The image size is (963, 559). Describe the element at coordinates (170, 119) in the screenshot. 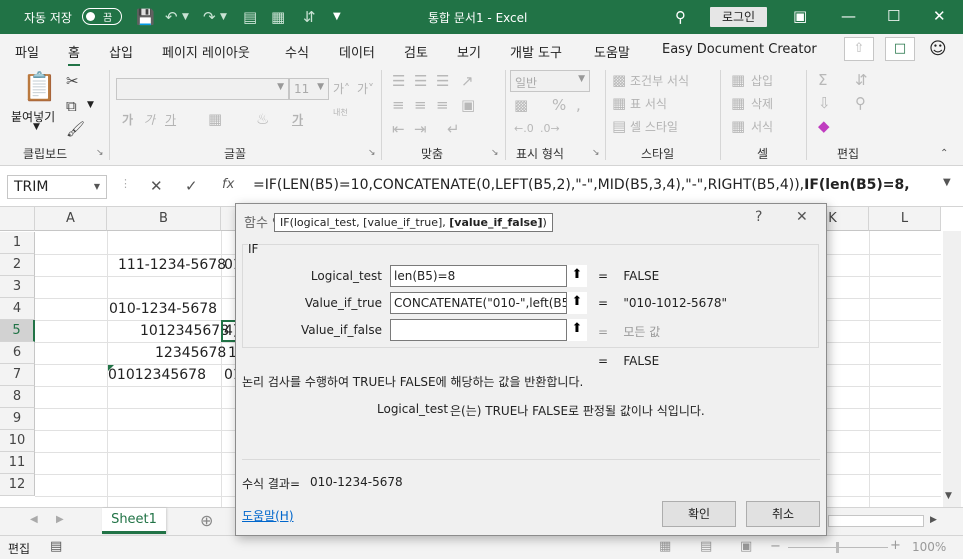

I see `underline-icon: 가` at that location.